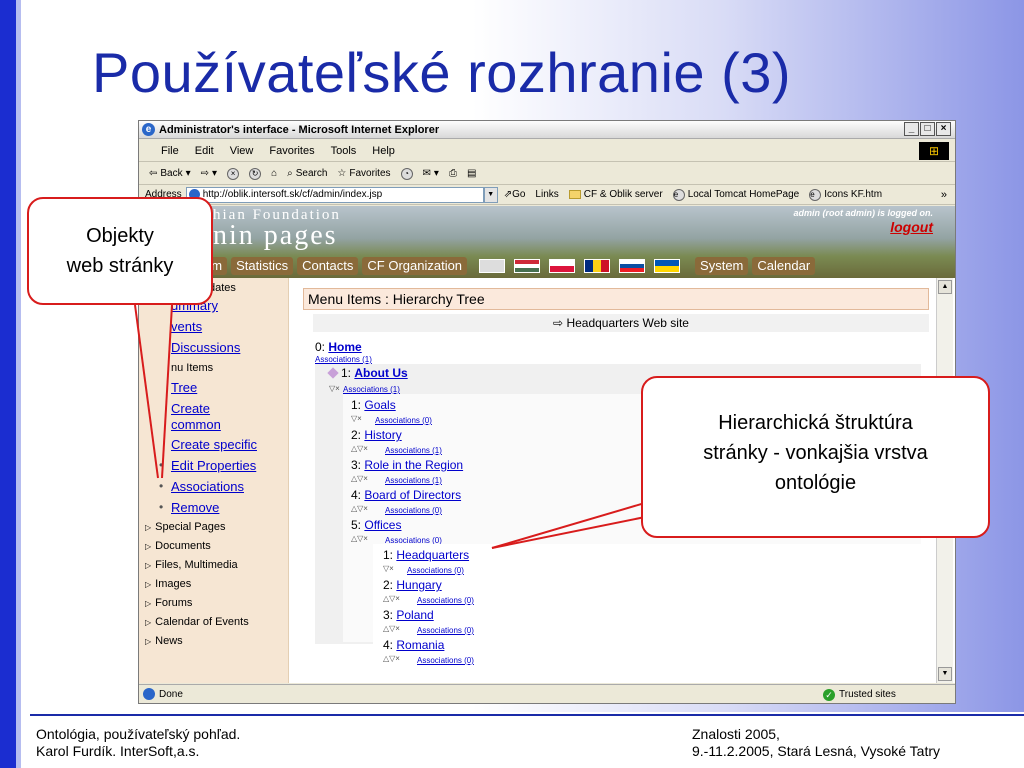  I want to click on sidebar-special-pages: ▷ Special Pages, so click(185, 527).